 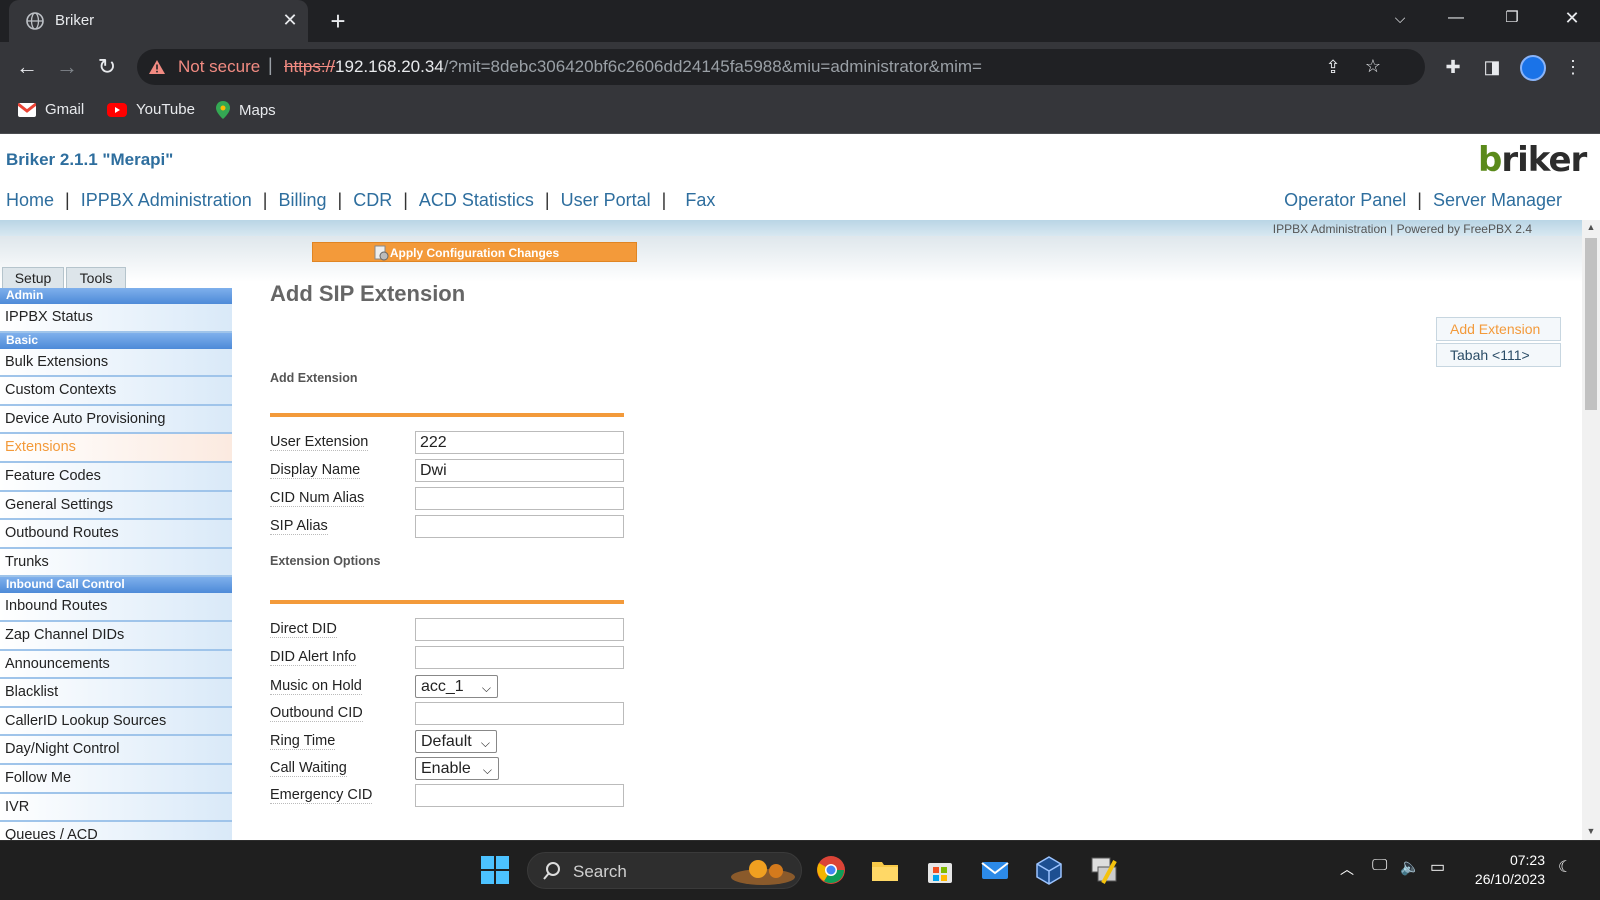 What do you see at coordinates (302, 200) in the screenshot?
I see `nav-billing: Billing` at bounding box center [302, 200].